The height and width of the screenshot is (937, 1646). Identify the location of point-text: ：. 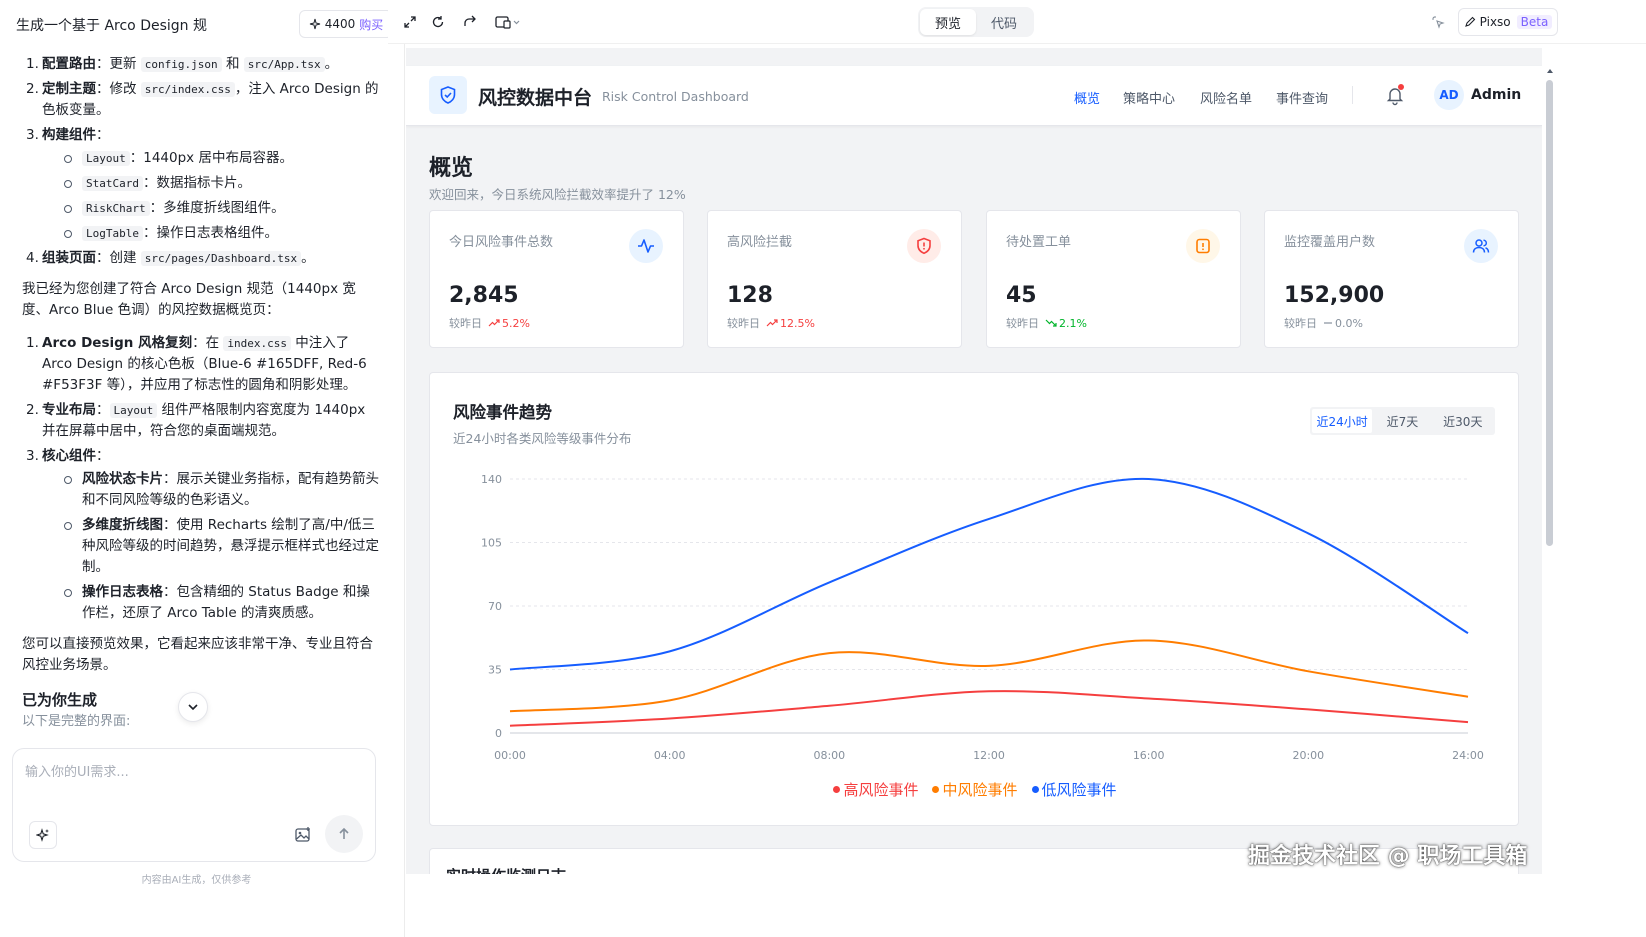
(103, 410).